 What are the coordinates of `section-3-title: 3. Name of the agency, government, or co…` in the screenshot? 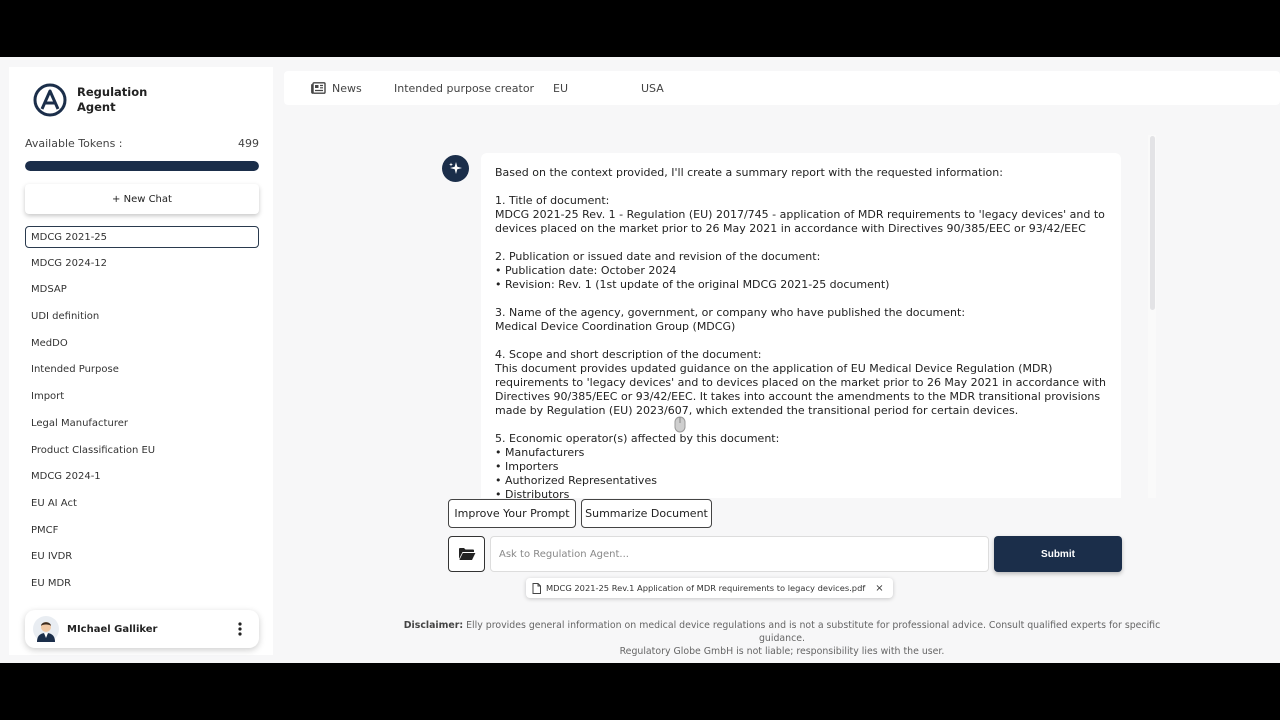 It's located at (730, 312).